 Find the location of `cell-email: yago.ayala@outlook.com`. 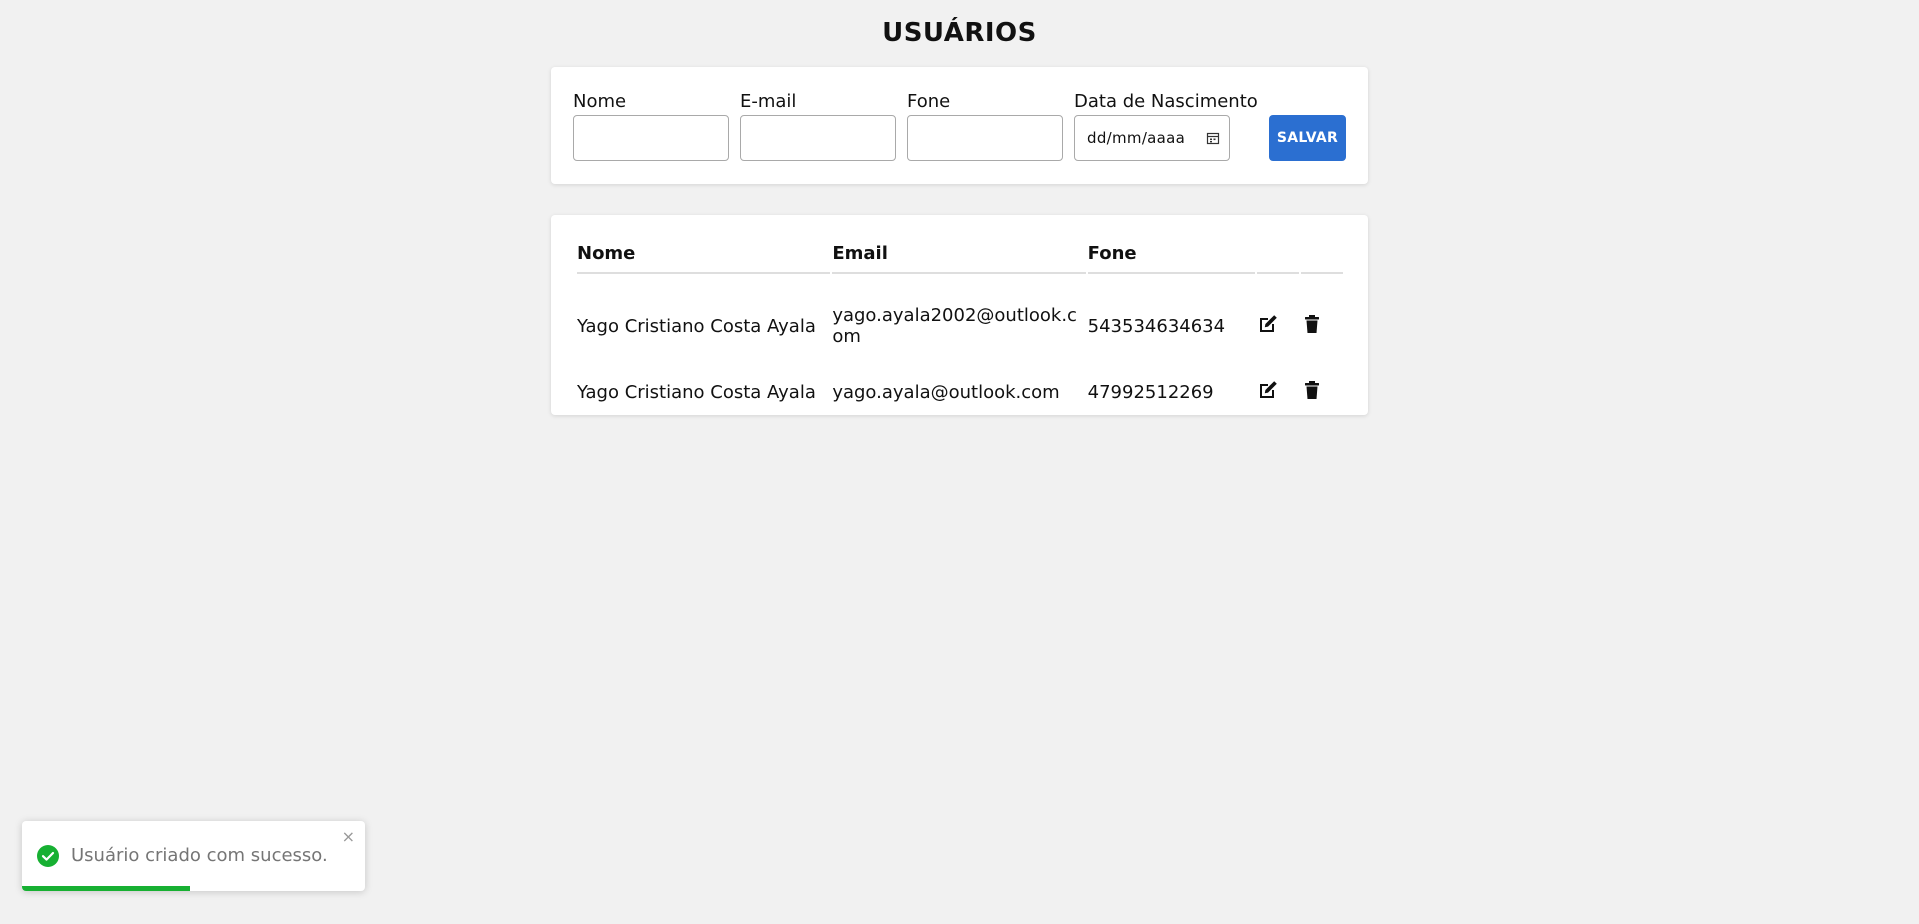

cell-email: yago.ayala@outlook.com is located at coordinates (946, 392).